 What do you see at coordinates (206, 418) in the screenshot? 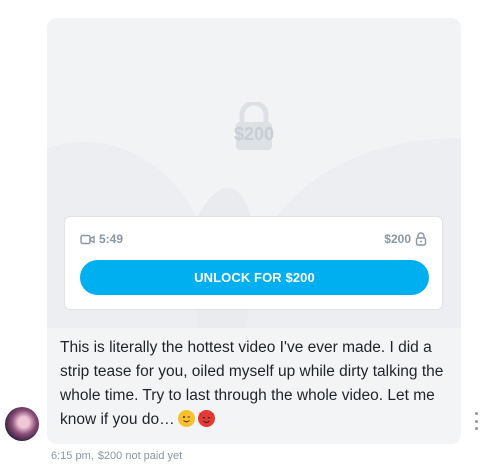
I see `smiling-devil-icon` at bounding box center [206, 418].